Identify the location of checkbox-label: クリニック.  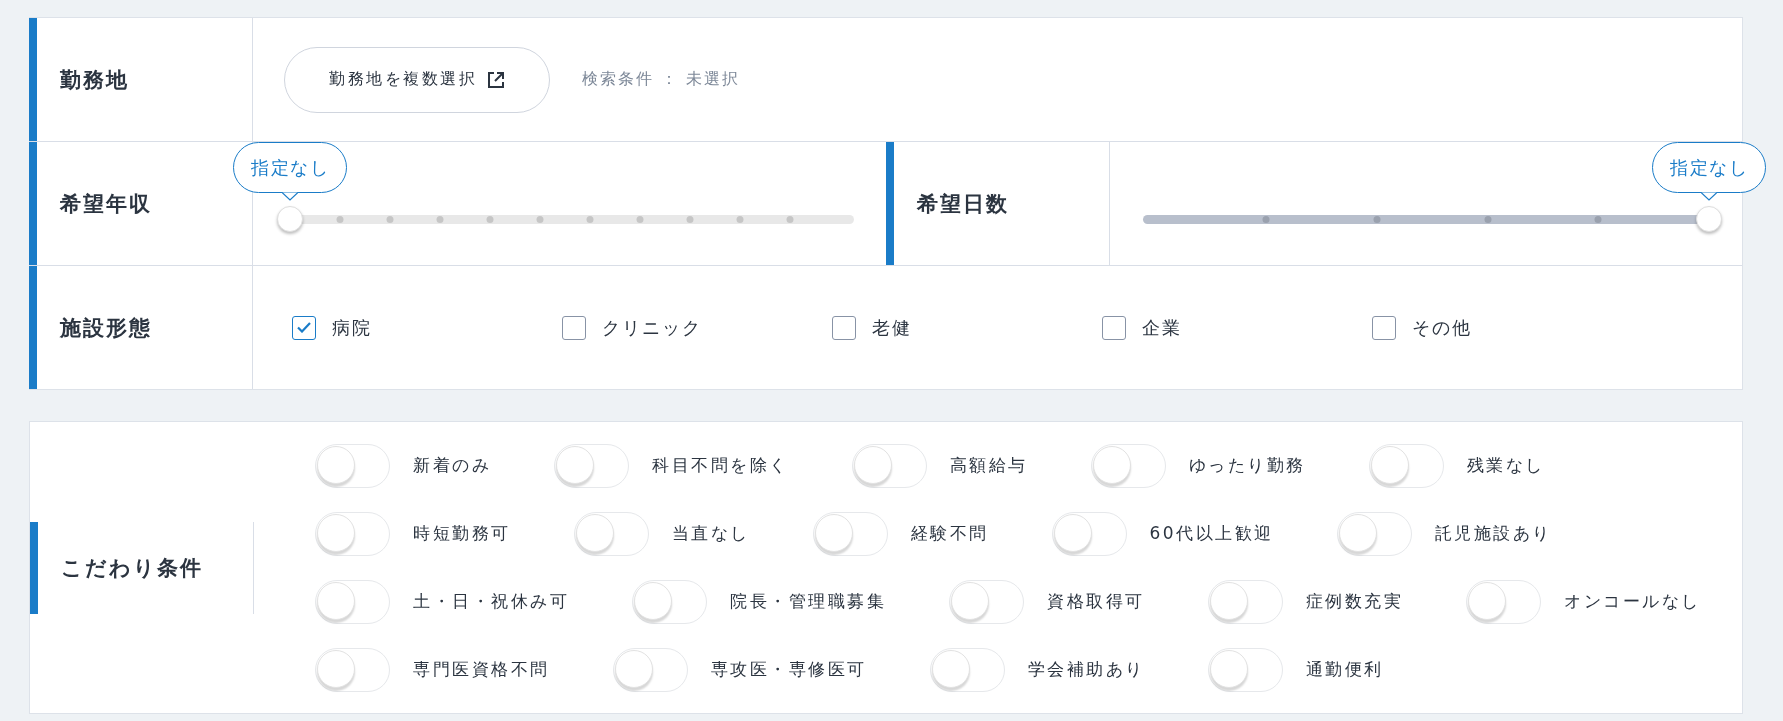
(652, 327).